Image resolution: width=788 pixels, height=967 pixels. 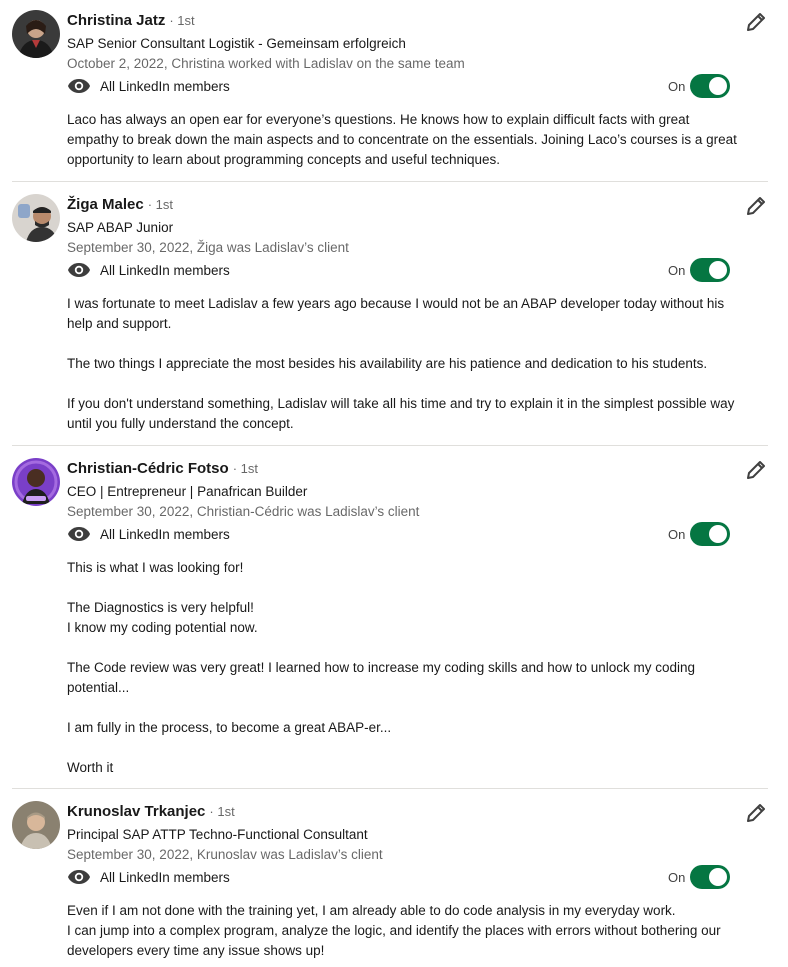 What do you see at coordinates (131, 20) in the screenshot?
I see `member-name: Christina Jatz · 1st` at bounding box center [131, 20].